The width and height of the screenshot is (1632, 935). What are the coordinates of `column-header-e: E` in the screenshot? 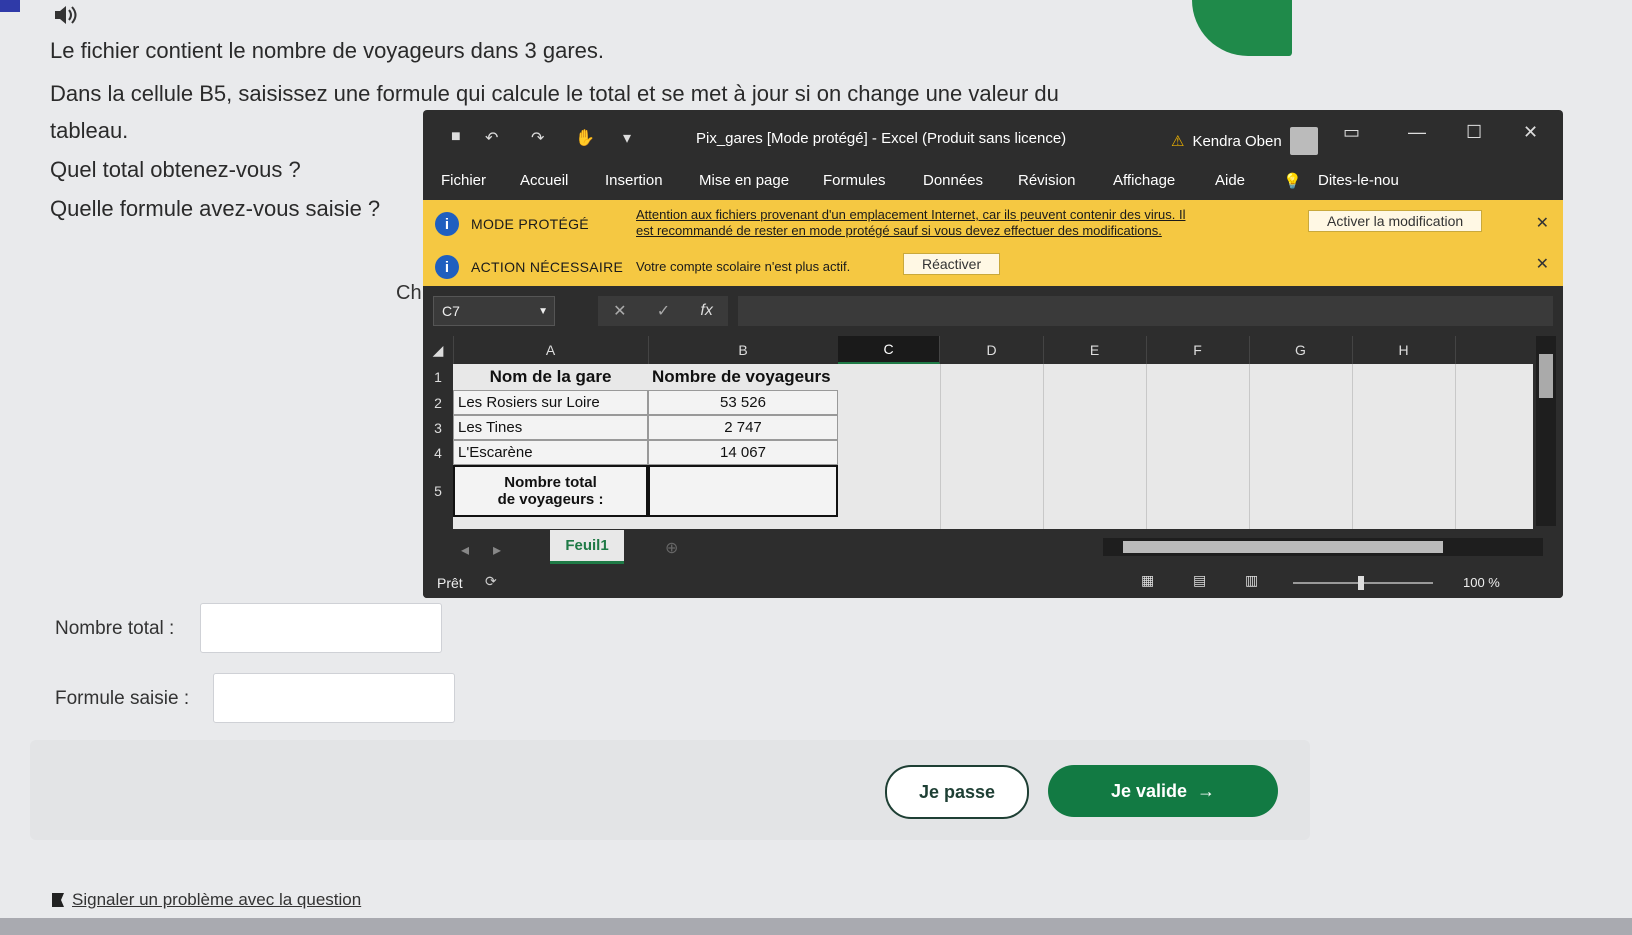 It's located at (1095, 350).